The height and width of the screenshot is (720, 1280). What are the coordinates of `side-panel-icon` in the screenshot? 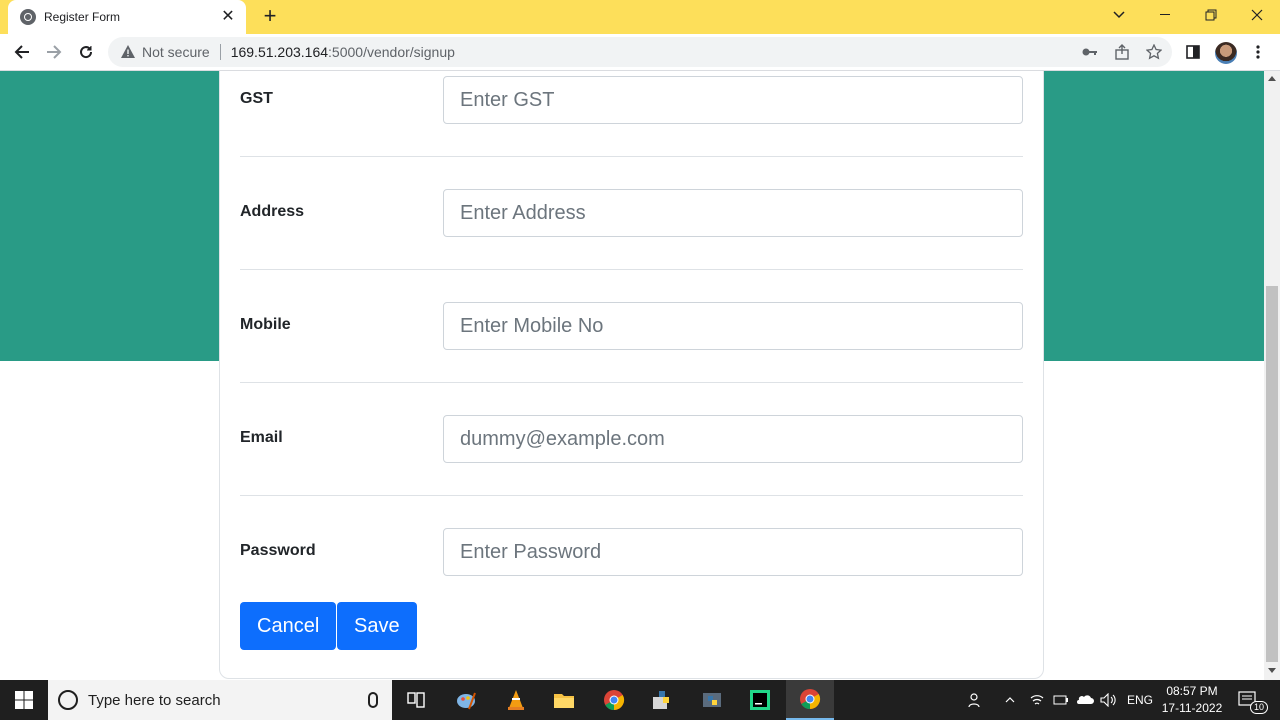 It's located at (1193, 52).